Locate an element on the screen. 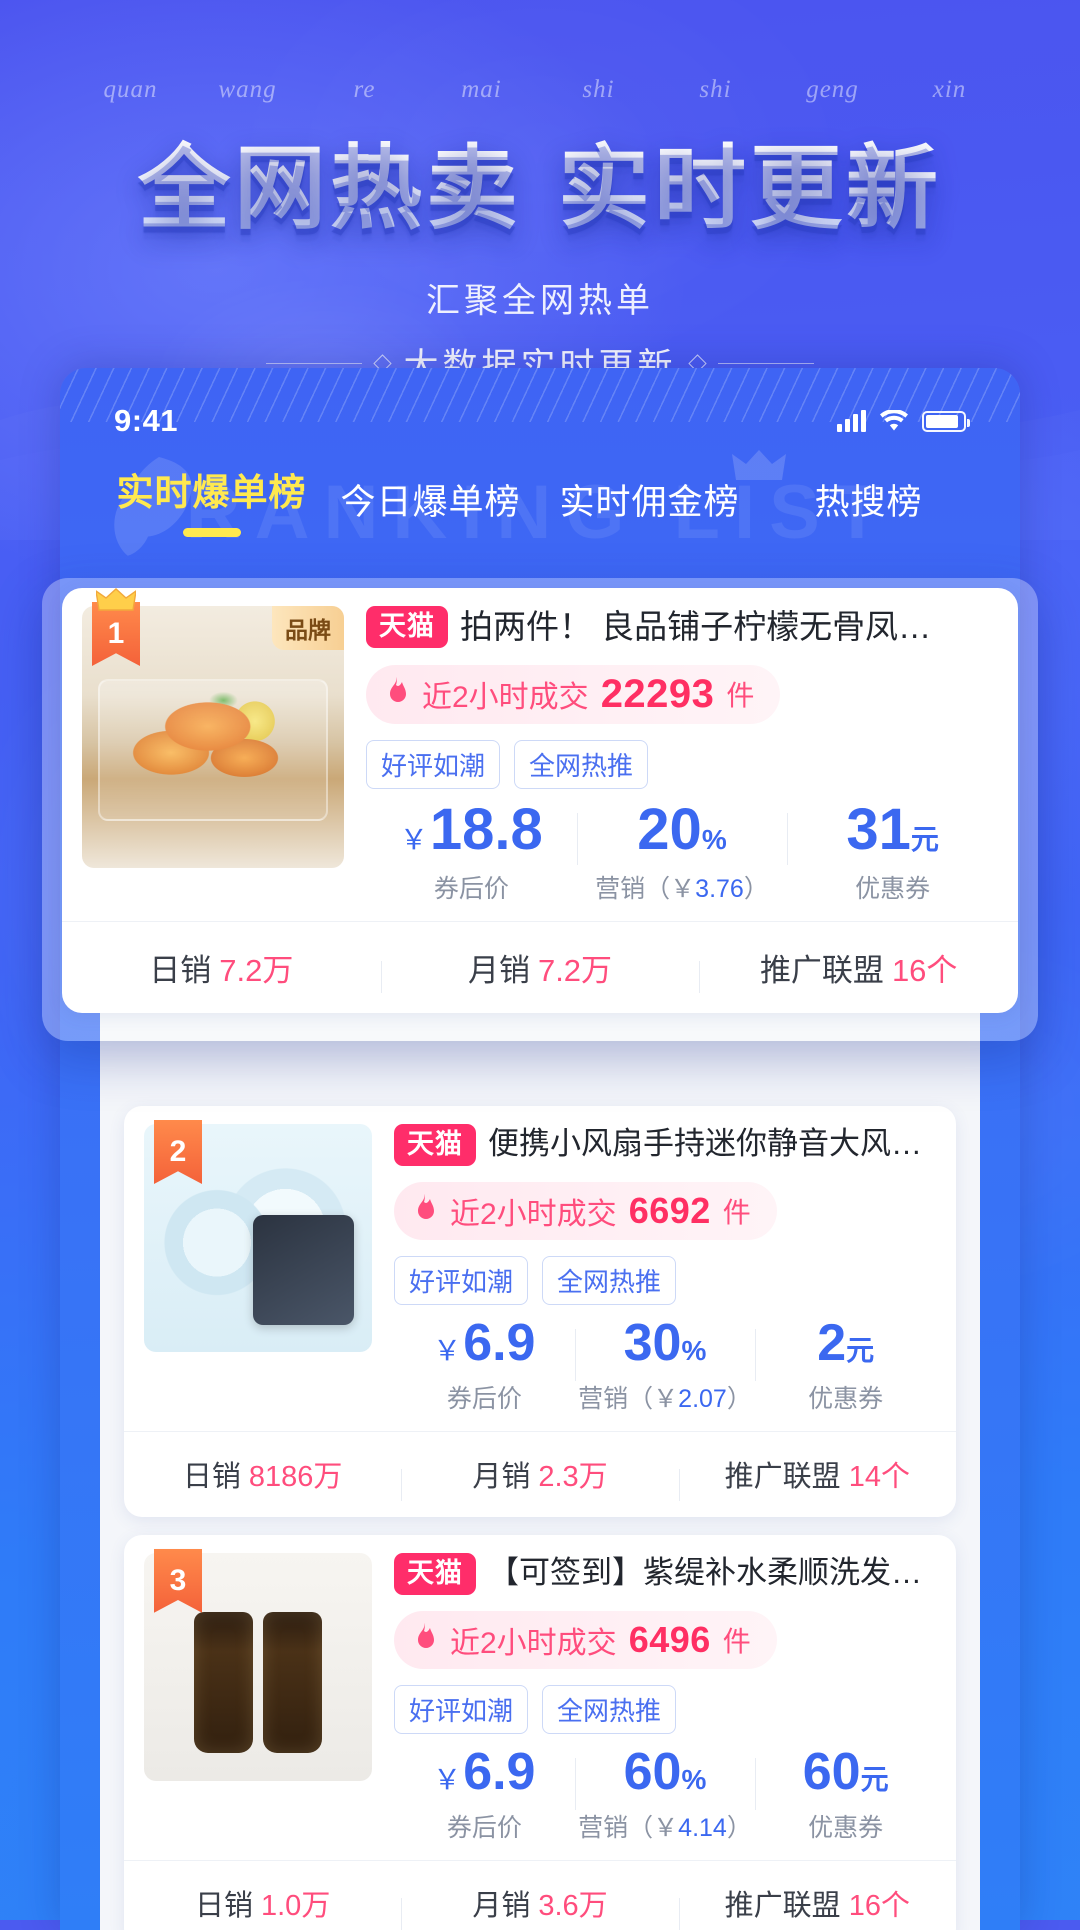 The height and width of the screenshot is (1930, 1080). hot-sales-pill: 近2小时成交 6496 件 is located at coordinates (585, 1640).